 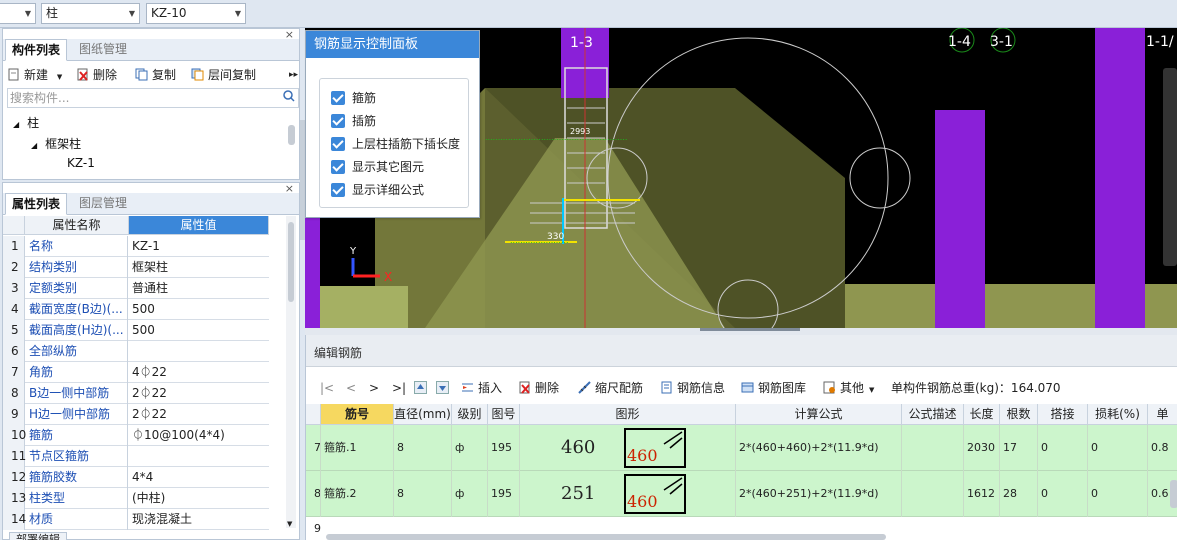 I want to click on property-value: 4⏀22, so click(x=199, y=372).